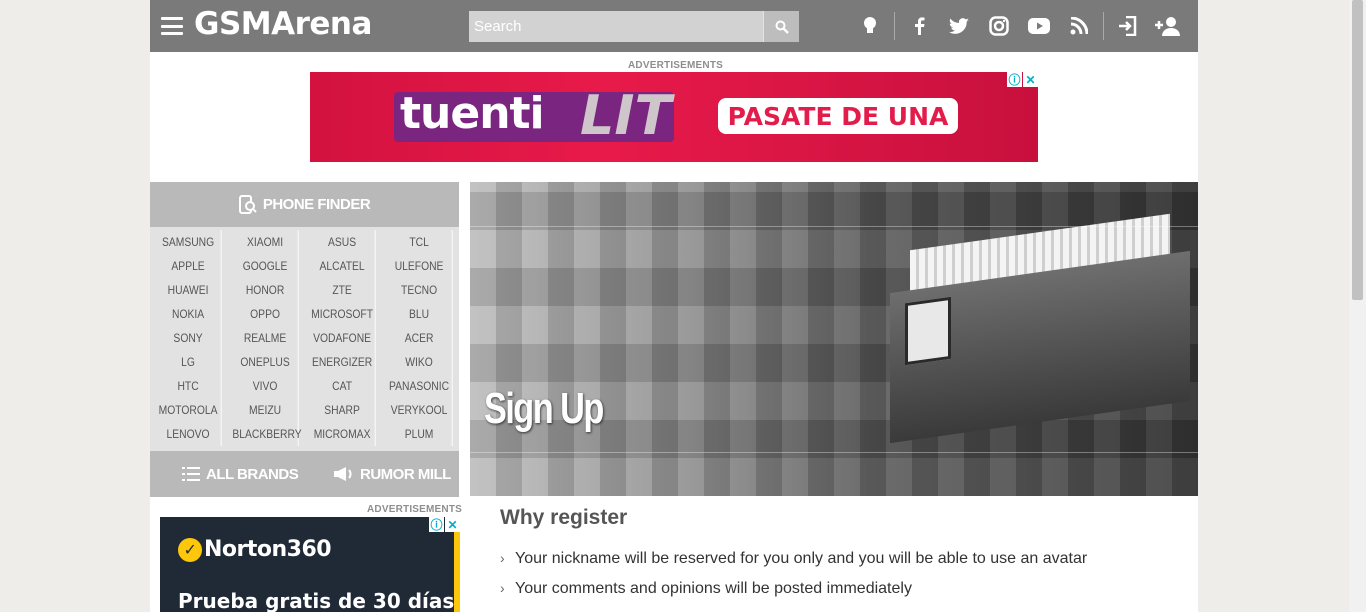  Describe the element at coordinates (928, 331) in the screenshot. I see `drawer-label` at that location.